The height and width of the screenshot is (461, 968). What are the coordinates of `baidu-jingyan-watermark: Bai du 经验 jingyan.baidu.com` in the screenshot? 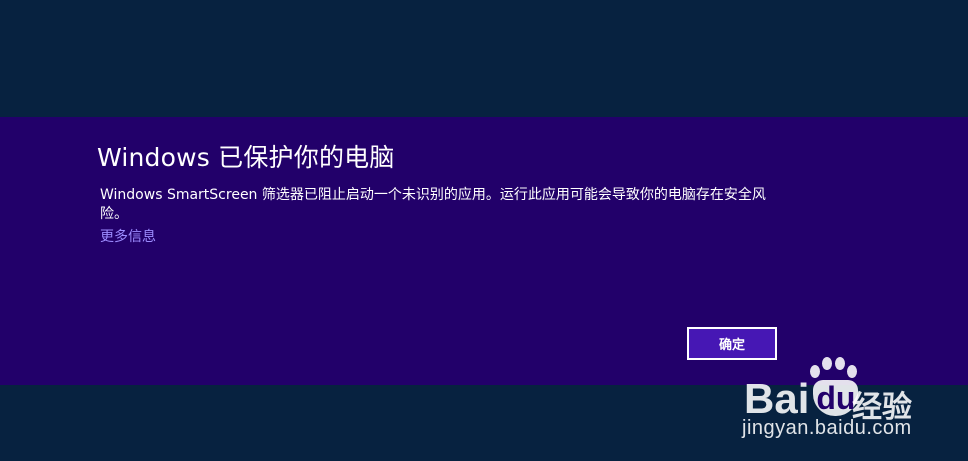 It's located at (850, 402).